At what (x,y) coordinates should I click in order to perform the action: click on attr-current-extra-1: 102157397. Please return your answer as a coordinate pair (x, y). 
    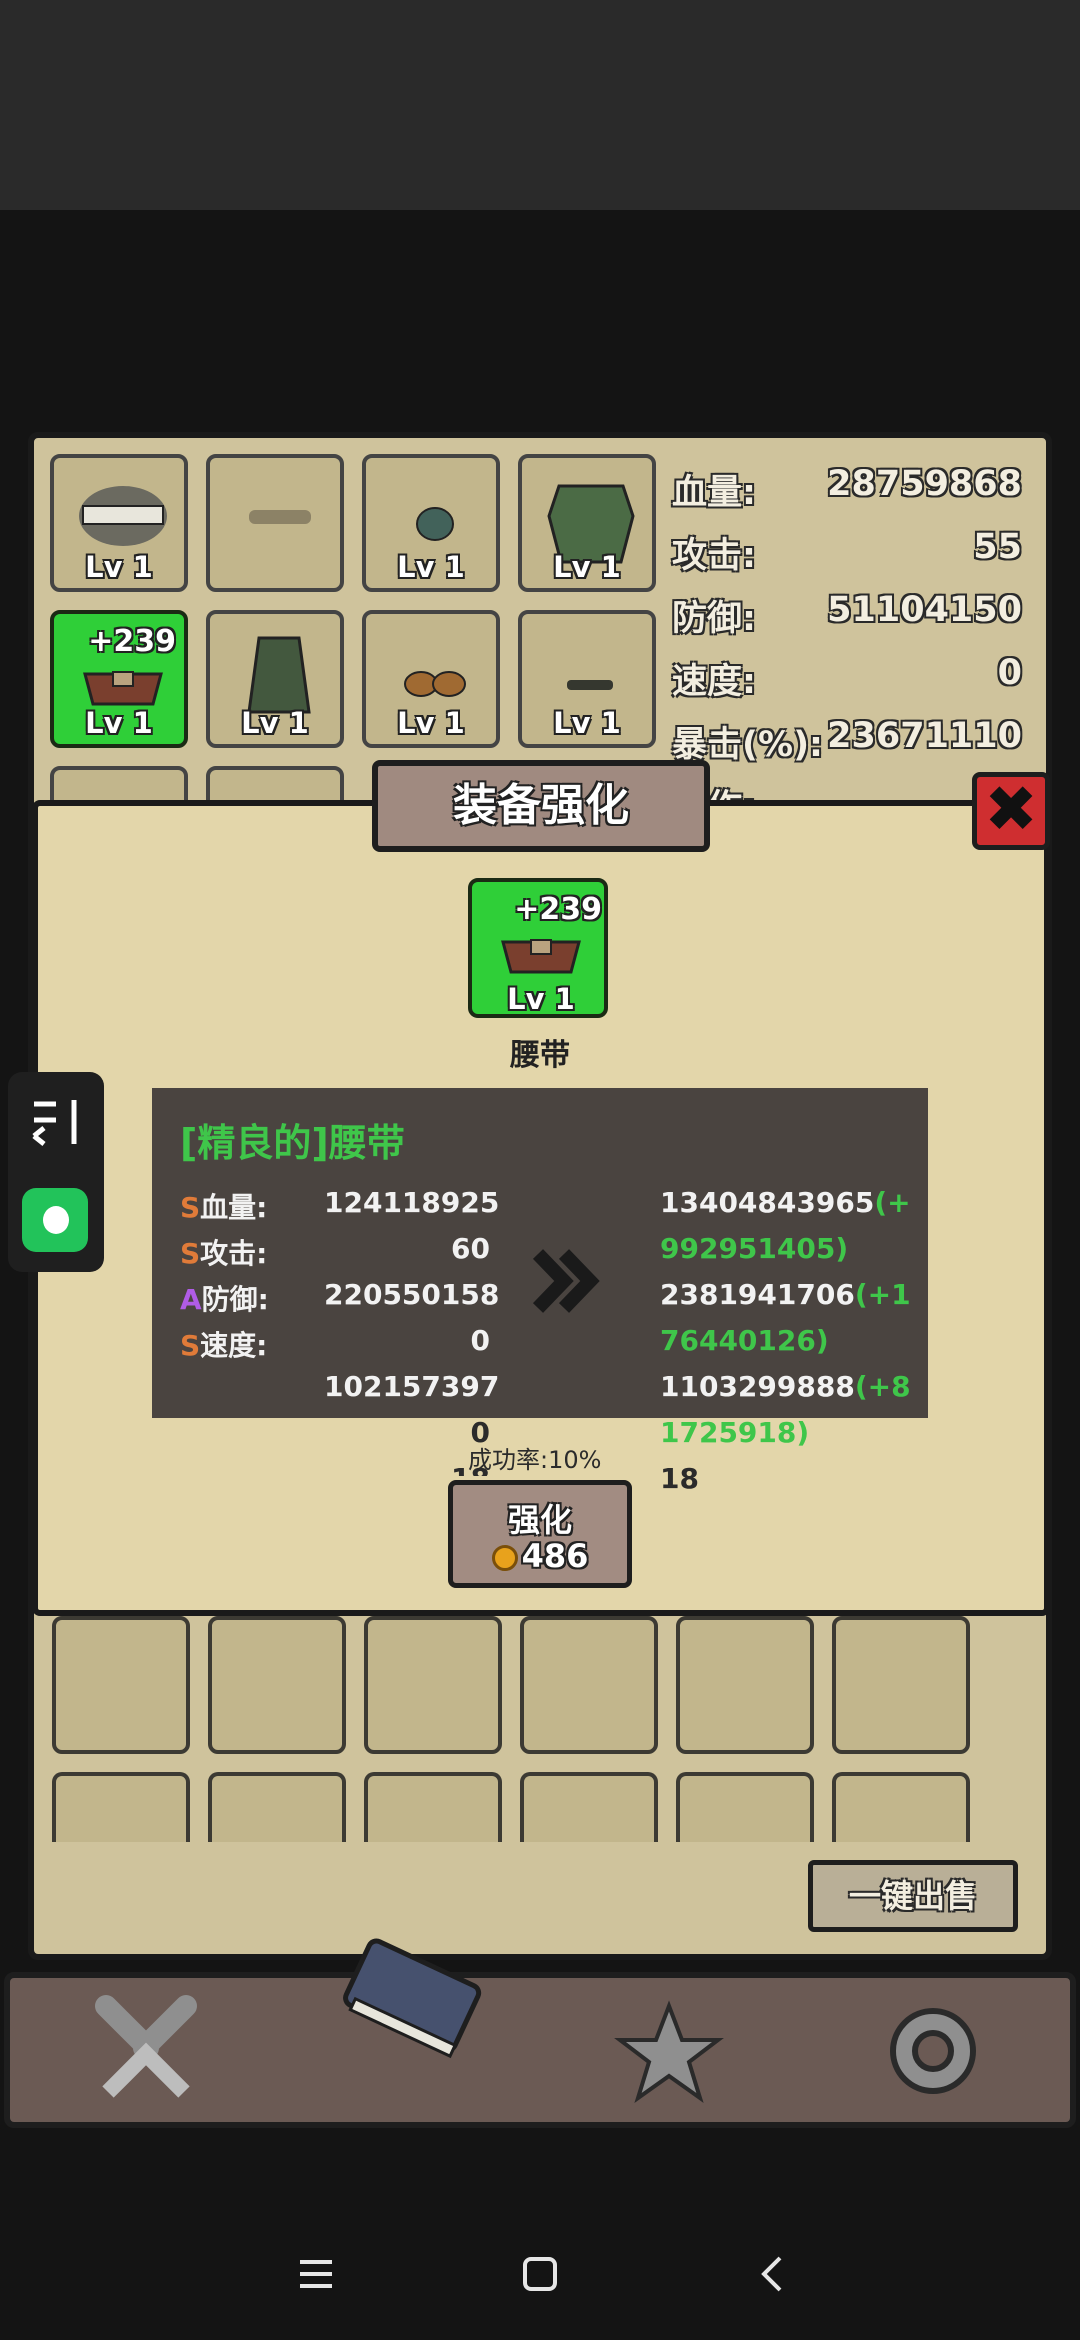
    Looking at the image, I should click on (412, 1386).